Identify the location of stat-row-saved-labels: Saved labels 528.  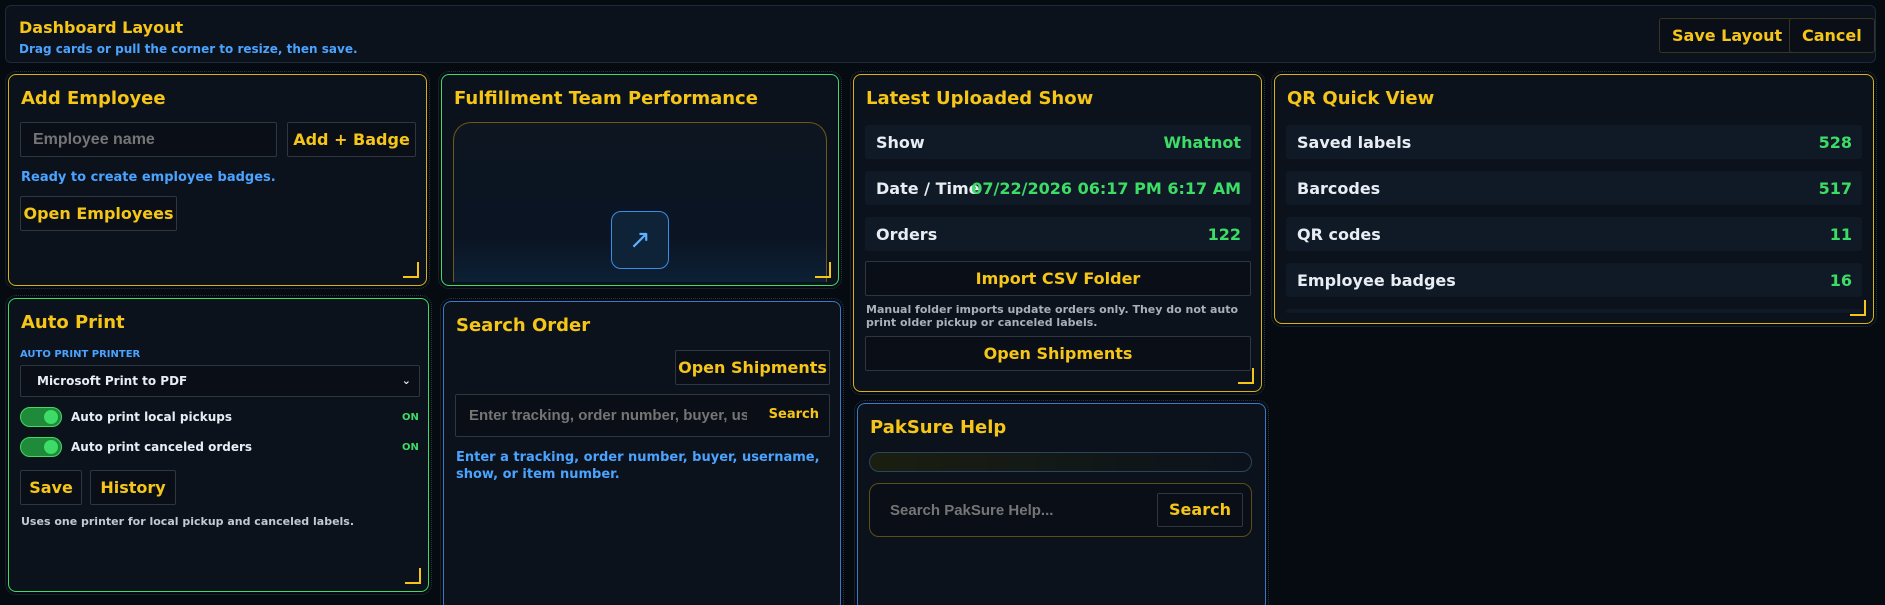
(1574, 142).